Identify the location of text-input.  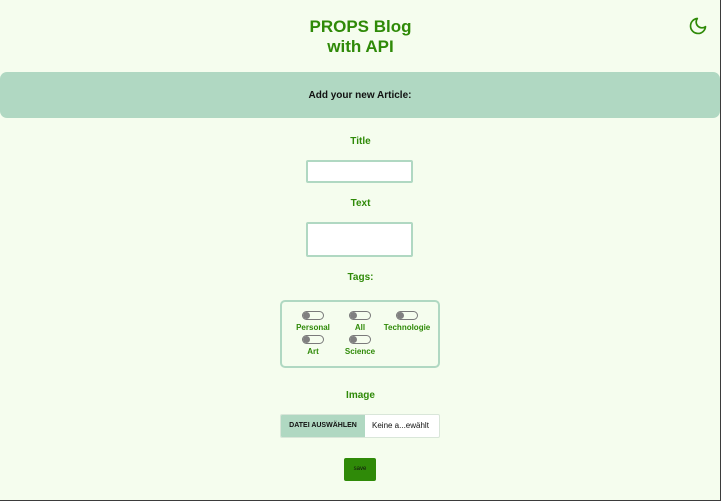
(359, 239).